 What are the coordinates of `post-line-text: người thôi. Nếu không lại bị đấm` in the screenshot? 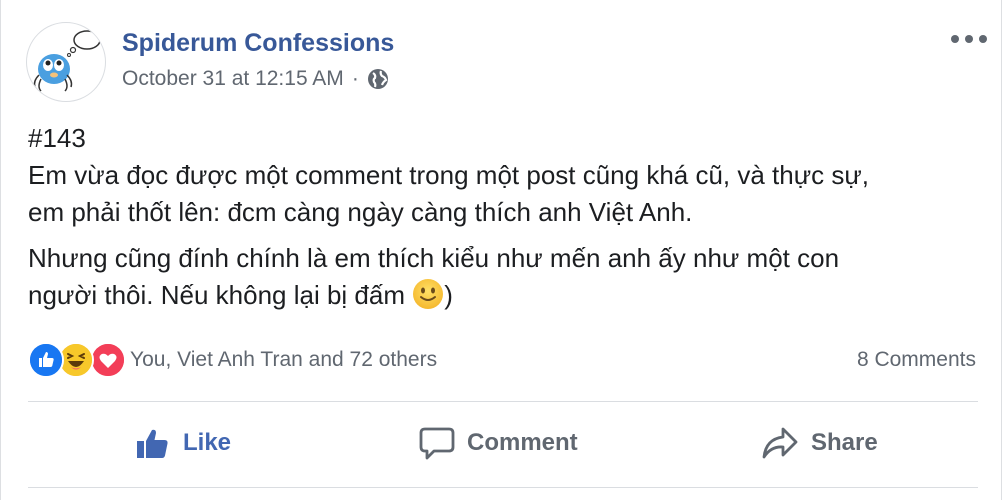 It's located at (220, 295).